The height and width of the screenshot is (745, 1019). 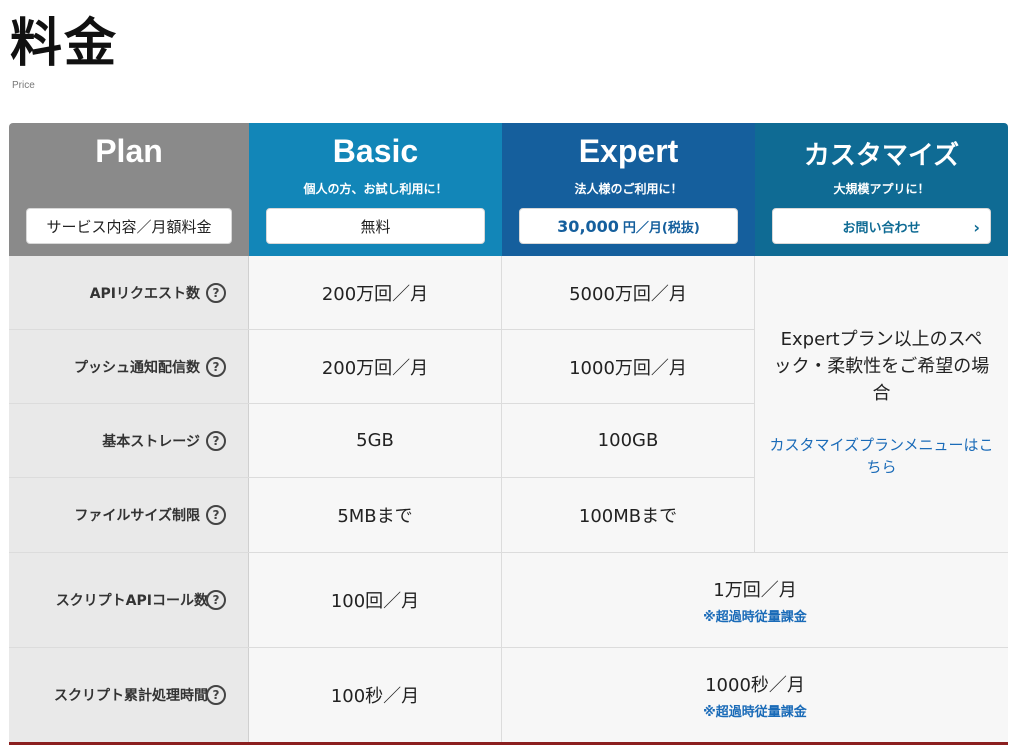 I want to click on row-label: スクリプト累計処理時間 ?, so click(x=129, y=695).